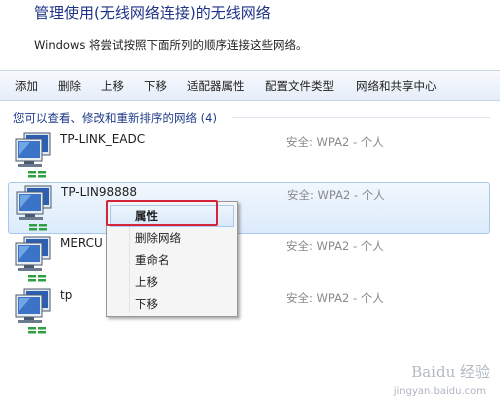  Describe the element at coordinates (155, 86) in the screenshot. I see `move-down-button: 下移` at that location.